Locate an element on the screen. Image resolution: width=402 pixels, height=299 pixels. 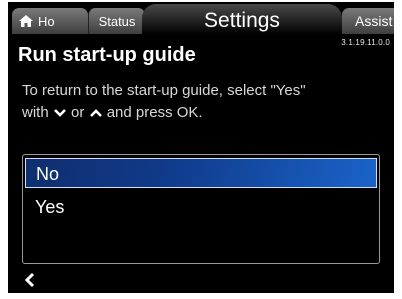
instruction-press: and press OK. is located at coordinates (154, 112).